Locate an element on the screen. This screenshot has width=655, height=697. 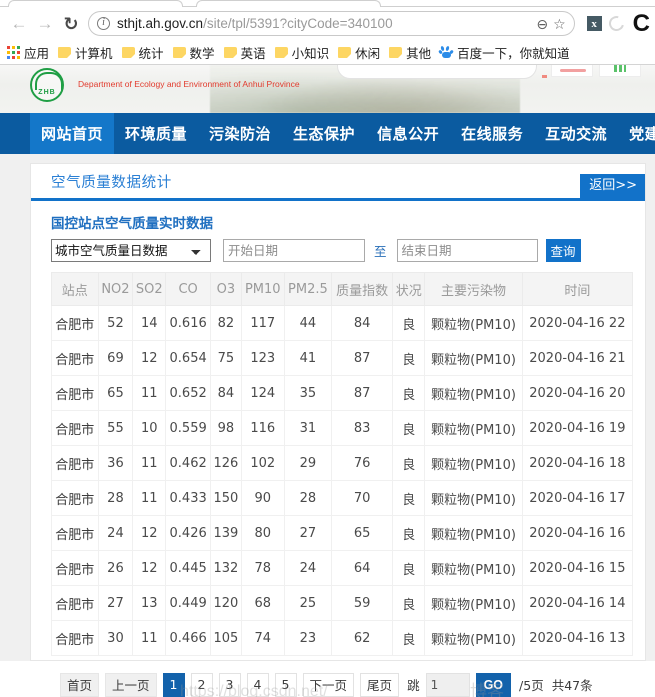
cell-pm25: 31 is located at coordinates (308, 428).